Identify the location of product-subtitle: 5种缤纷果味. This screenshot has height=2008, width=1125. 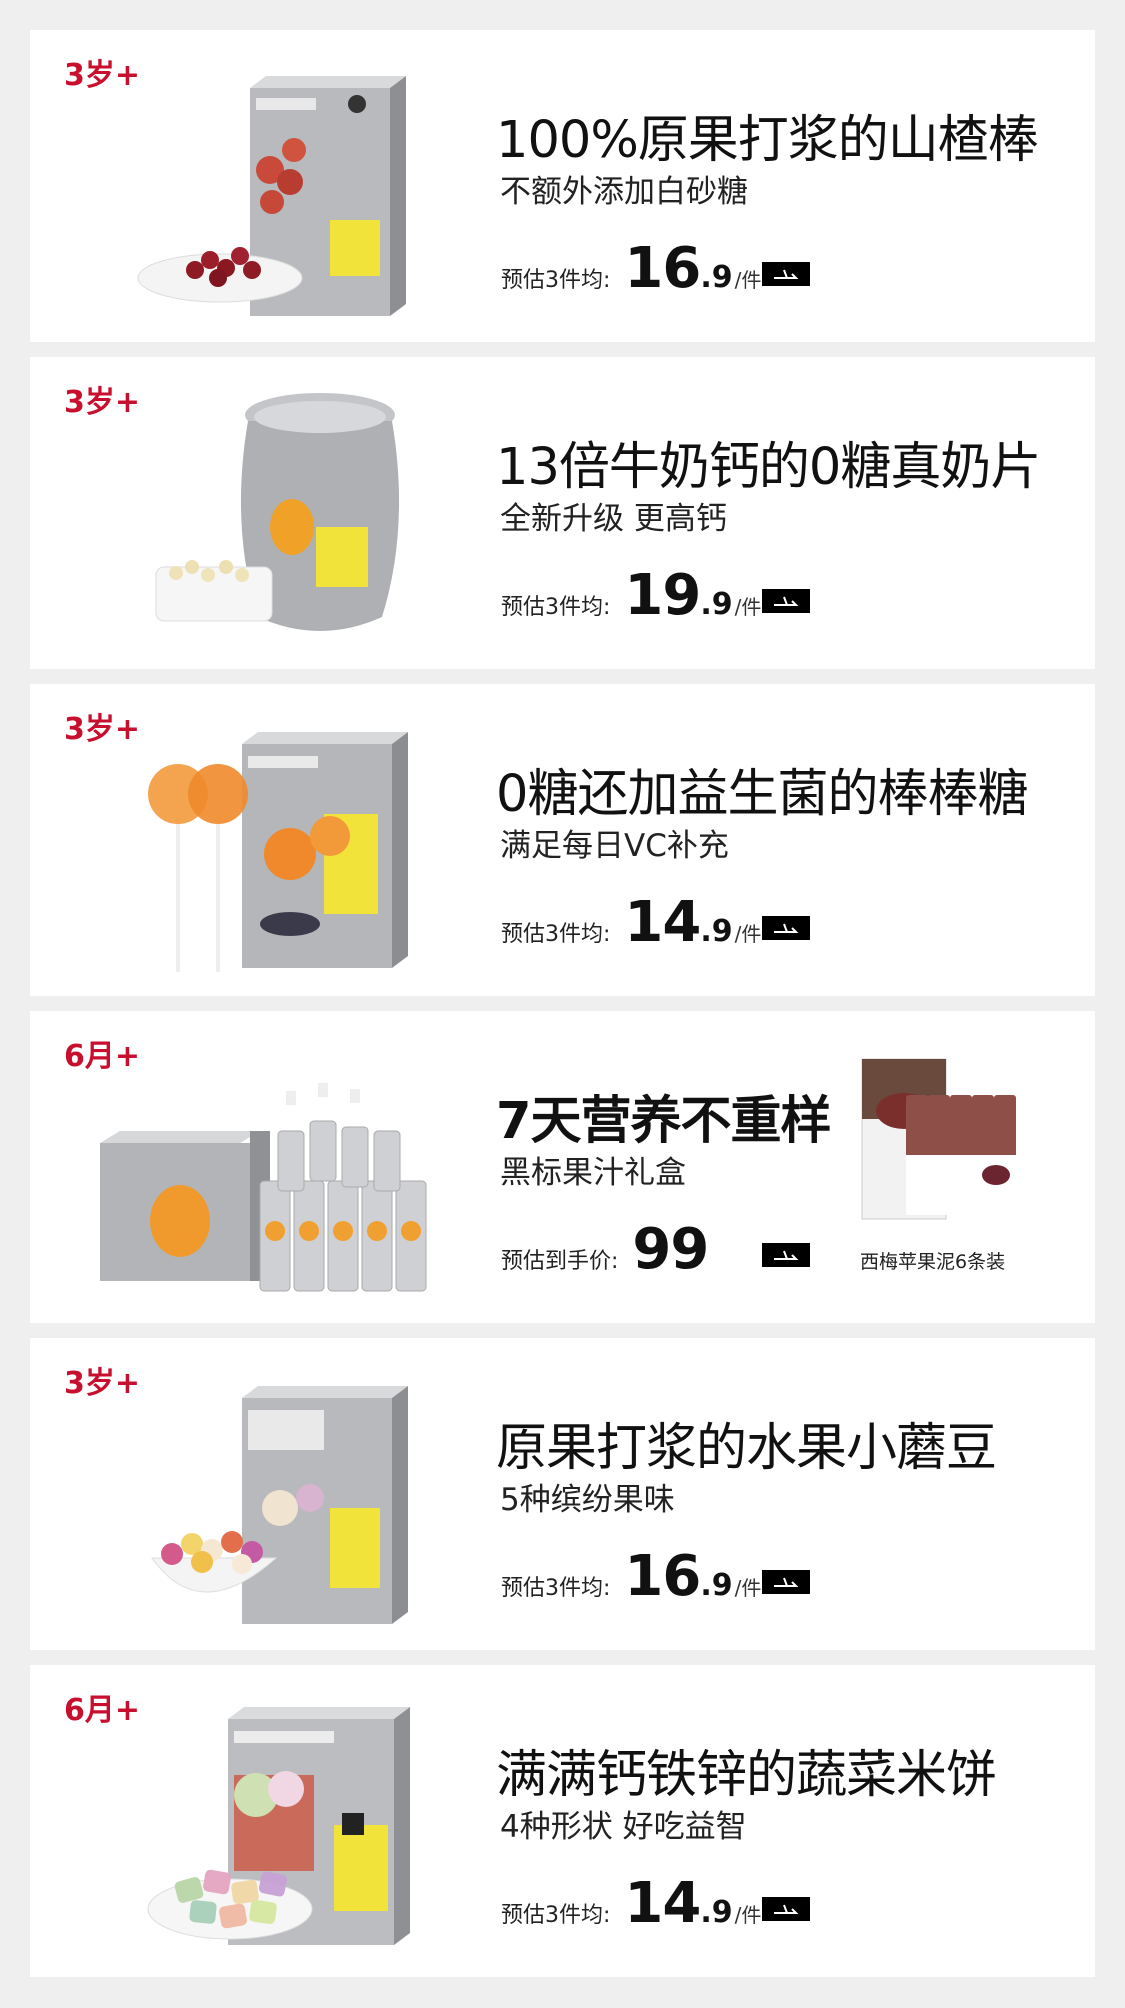
(587, 1500).